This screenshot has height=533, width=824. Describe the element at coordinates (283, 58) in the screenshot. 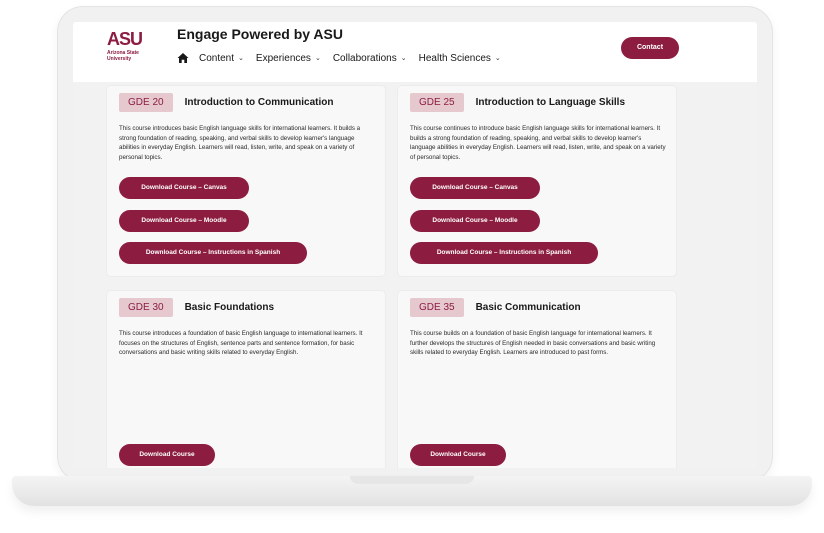

I see `nav-item-label: Experiences` at that location.